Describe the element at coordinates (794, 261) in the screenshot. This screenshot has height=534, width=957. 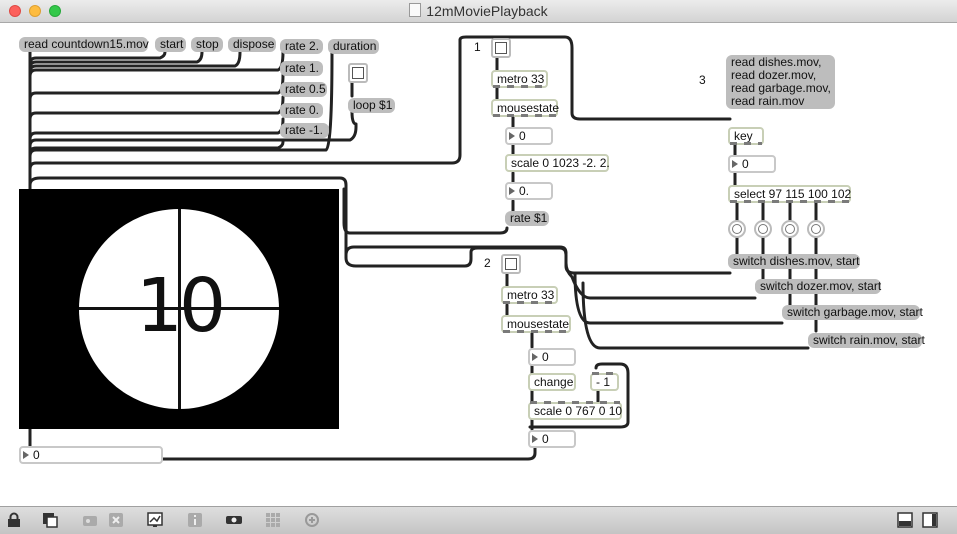
I see `switch-dishes-message: switch dishes.mov, start` at that location.